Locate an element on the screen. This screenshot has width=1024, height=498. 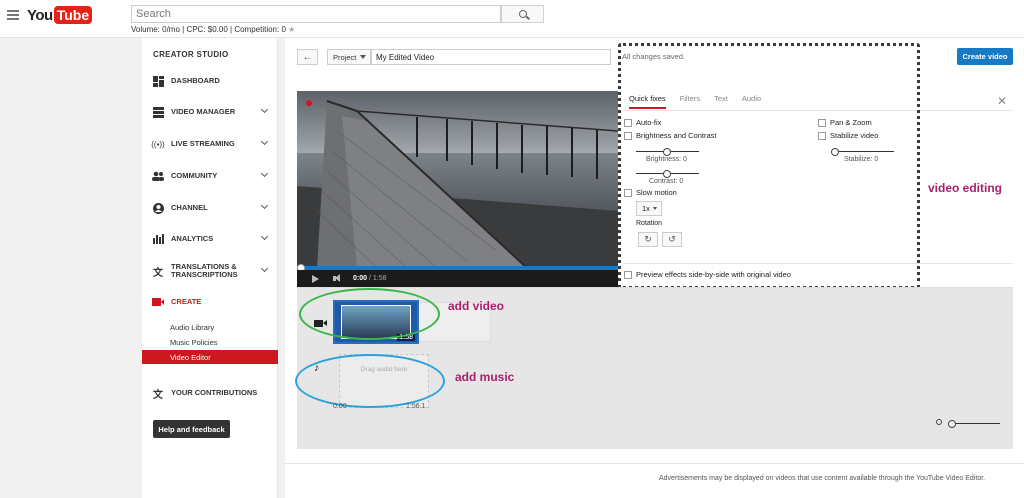
channel-icon is located at coordinates (158, 208).